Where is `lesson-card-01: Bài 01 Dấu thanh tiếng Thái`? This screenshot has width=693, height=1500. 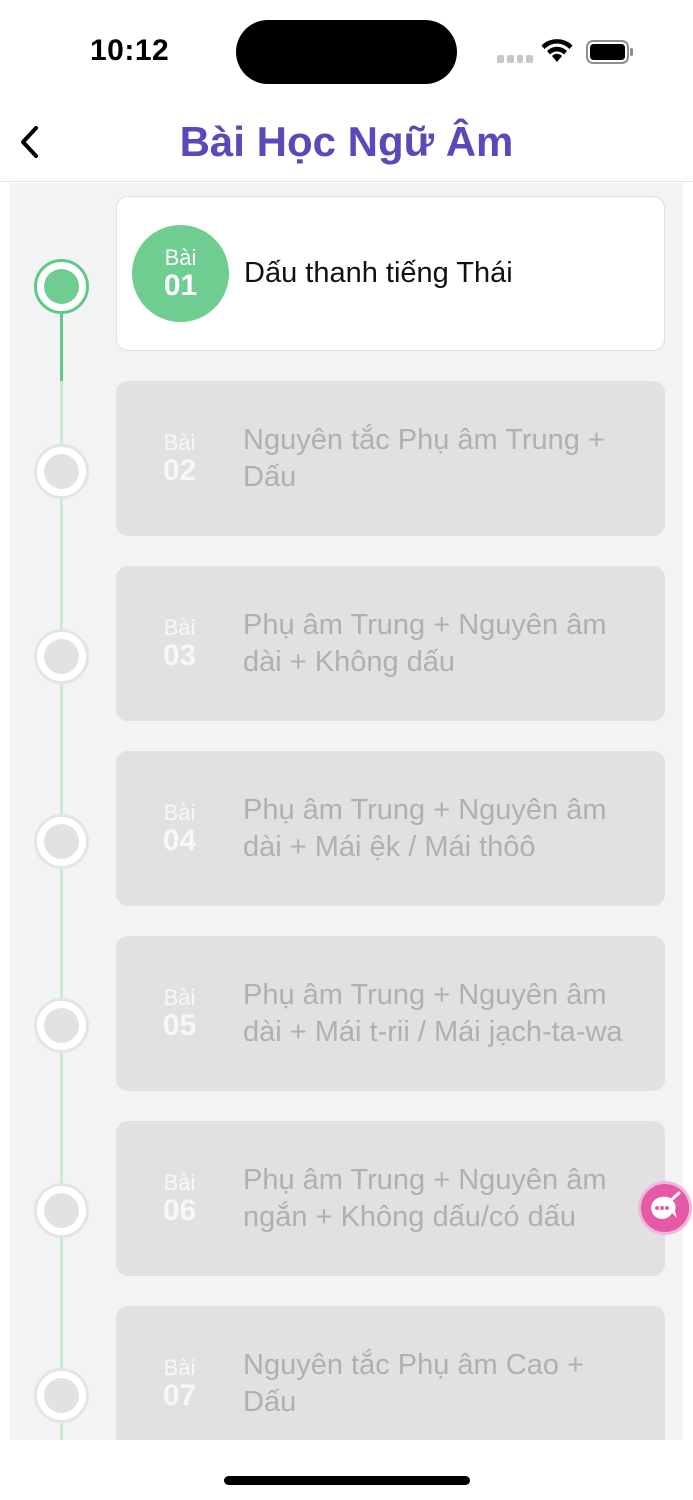 lesson-card-01: Bài 01 Dấu thanh tiếng Thái is located at coordinates (390, 273).